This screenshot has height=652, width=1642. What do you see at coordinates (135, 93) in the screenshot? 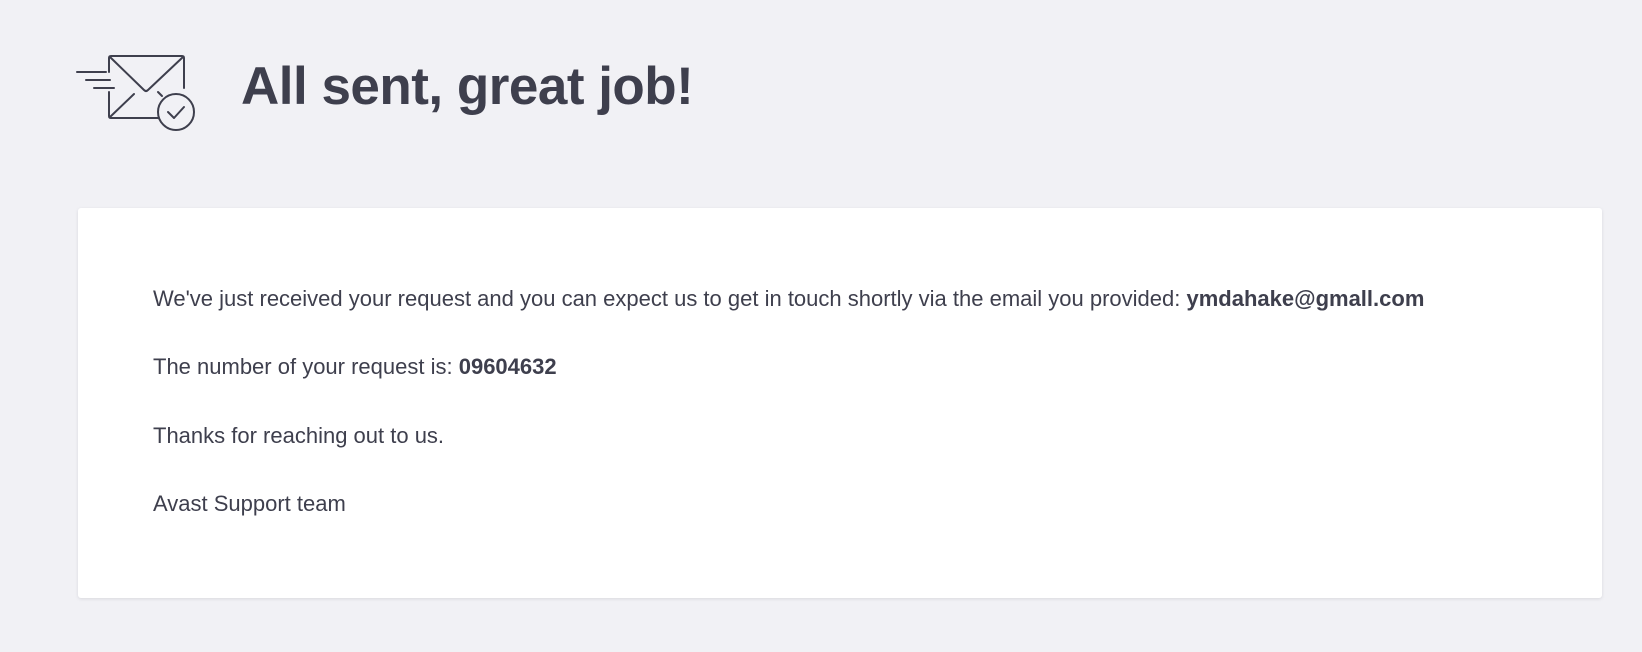
I see `envelope-sent-check-icon` at bounding box center [135, 93].